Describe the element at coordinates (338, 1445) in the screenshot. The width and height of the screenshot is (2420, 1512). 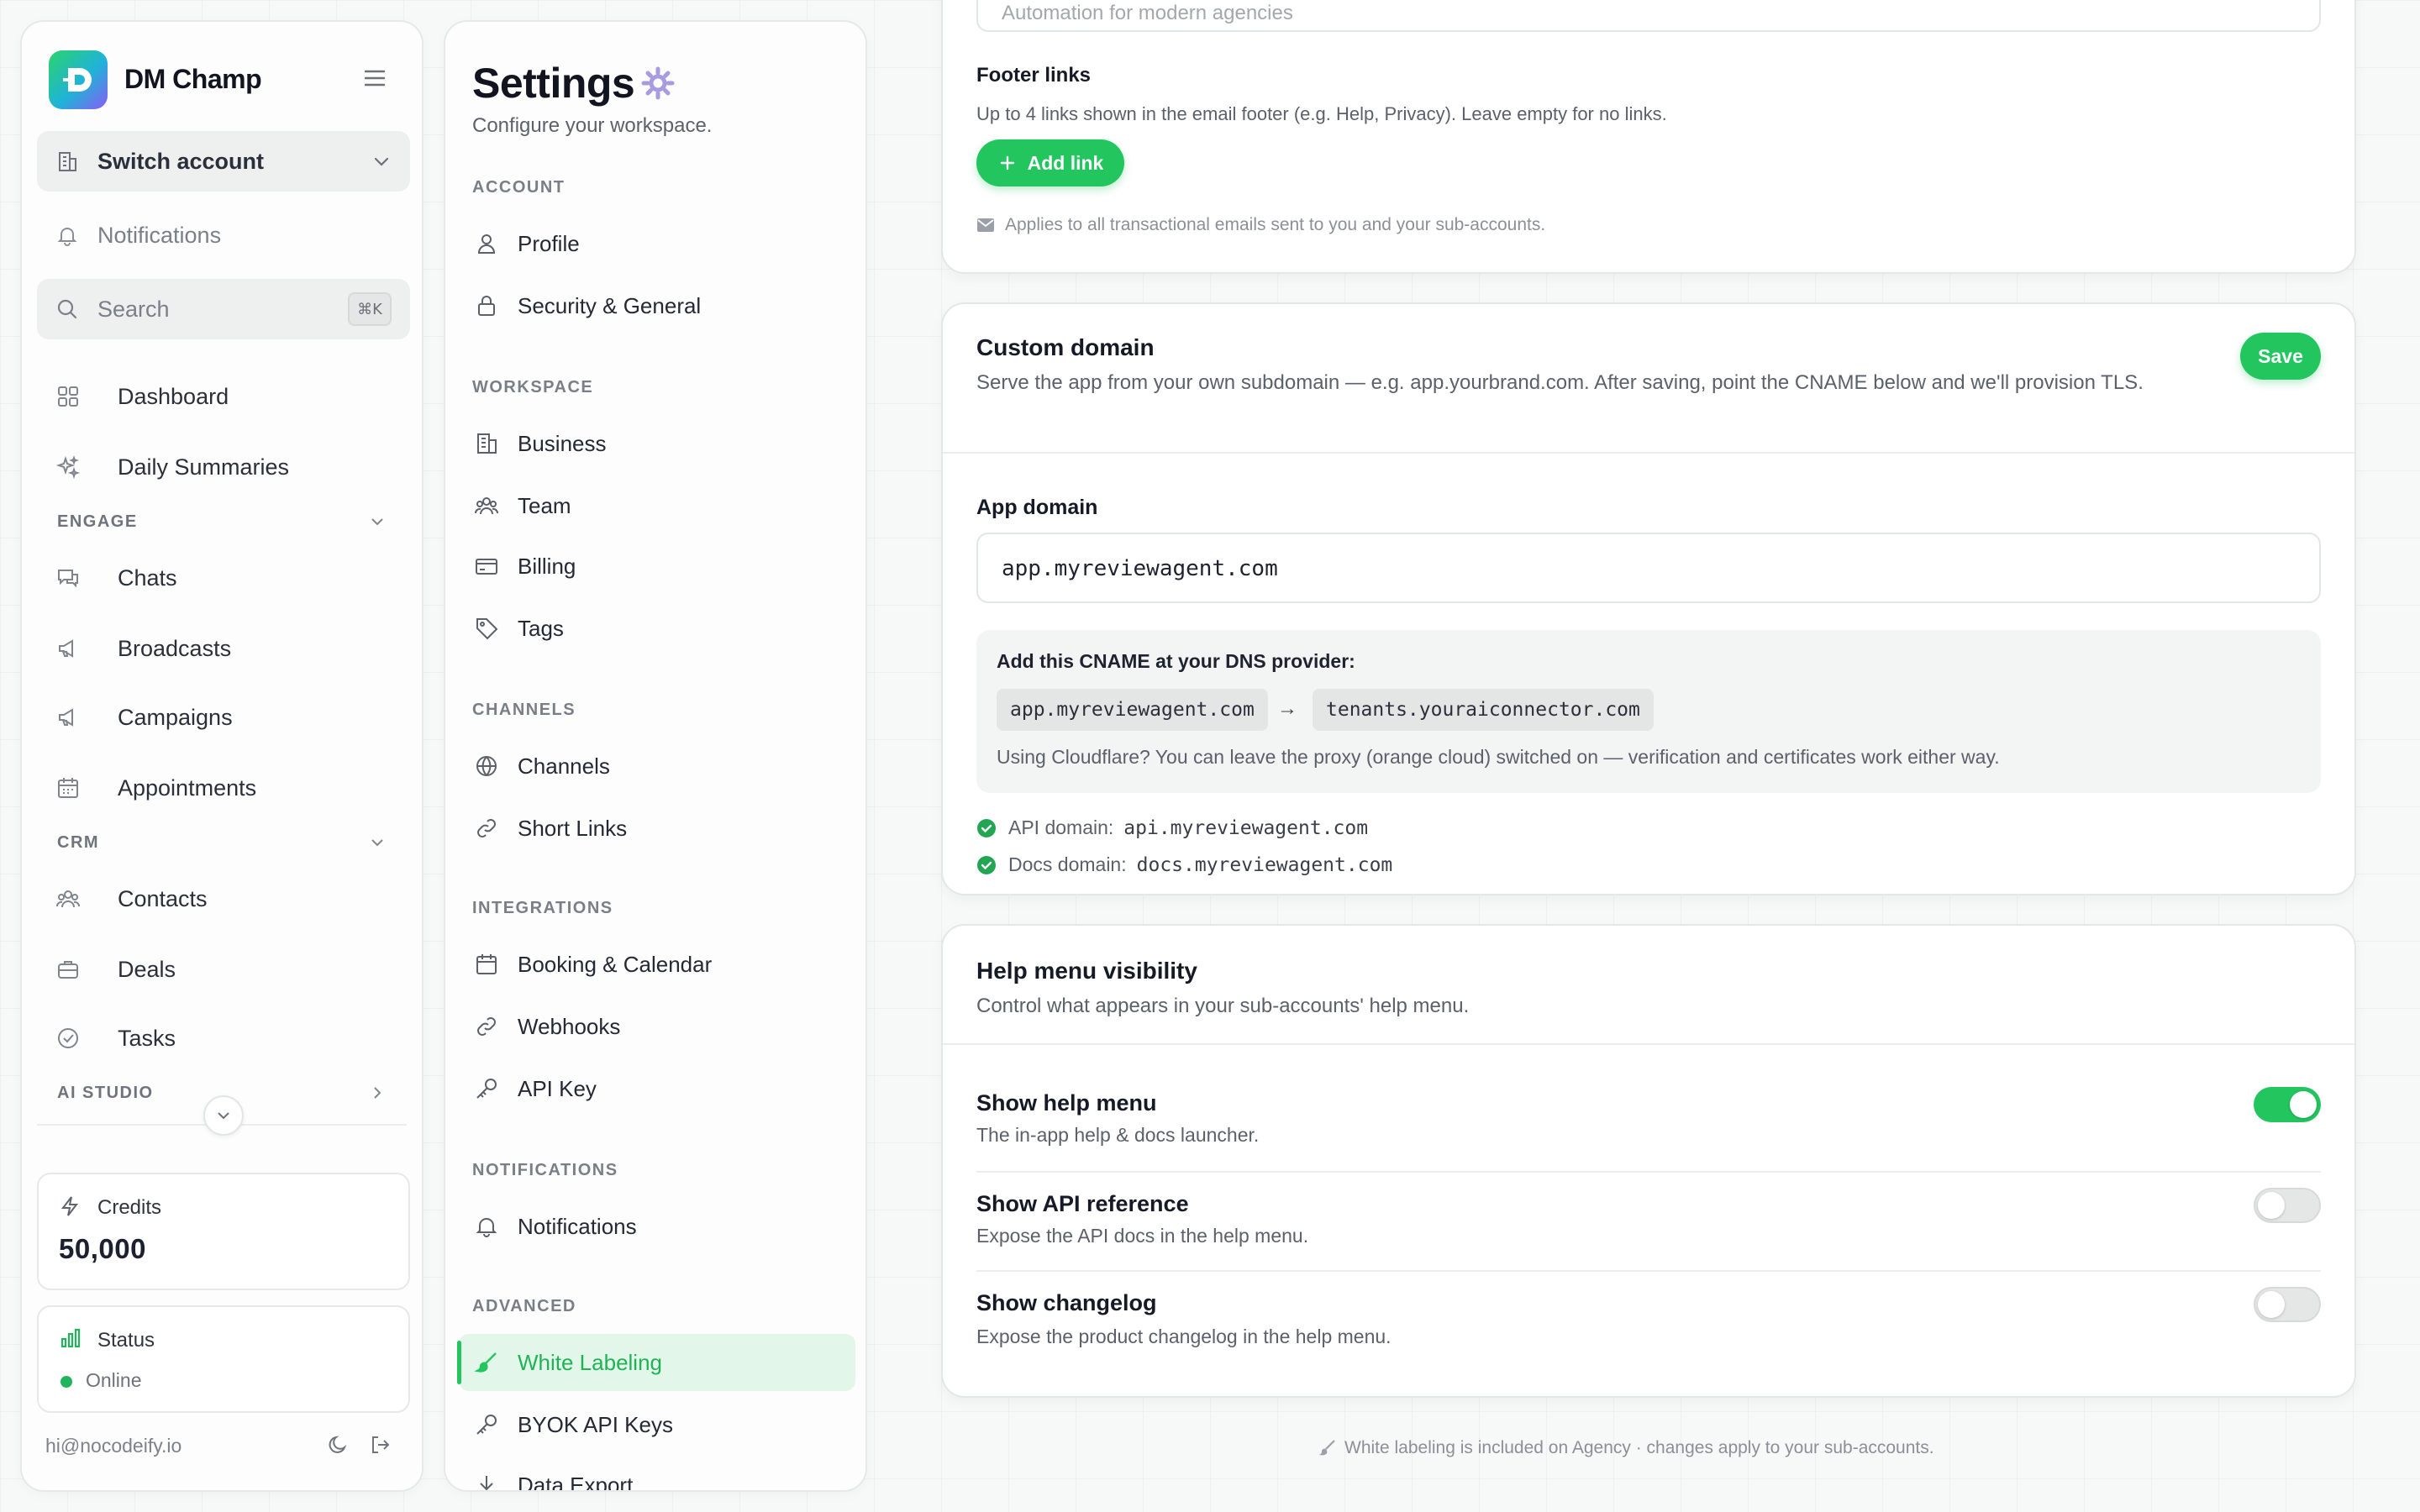
I see `moon-icon` at that location.